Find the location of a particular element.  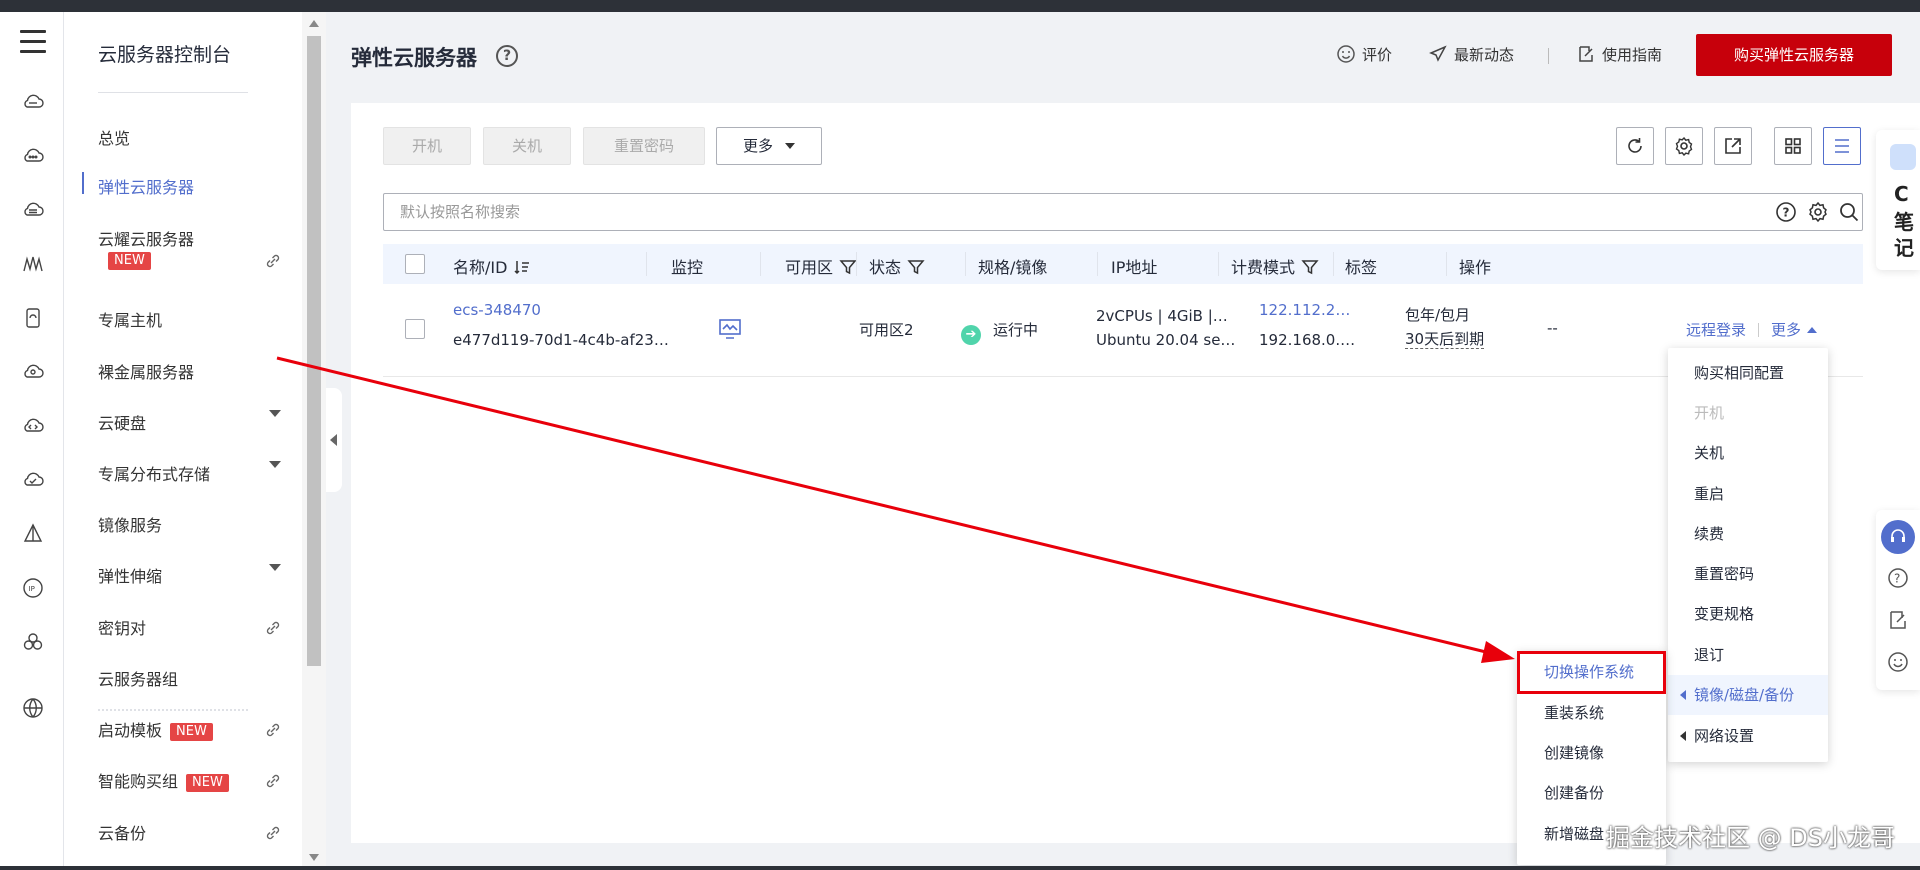

grid-view-button is located at coordinates (1793, 146).